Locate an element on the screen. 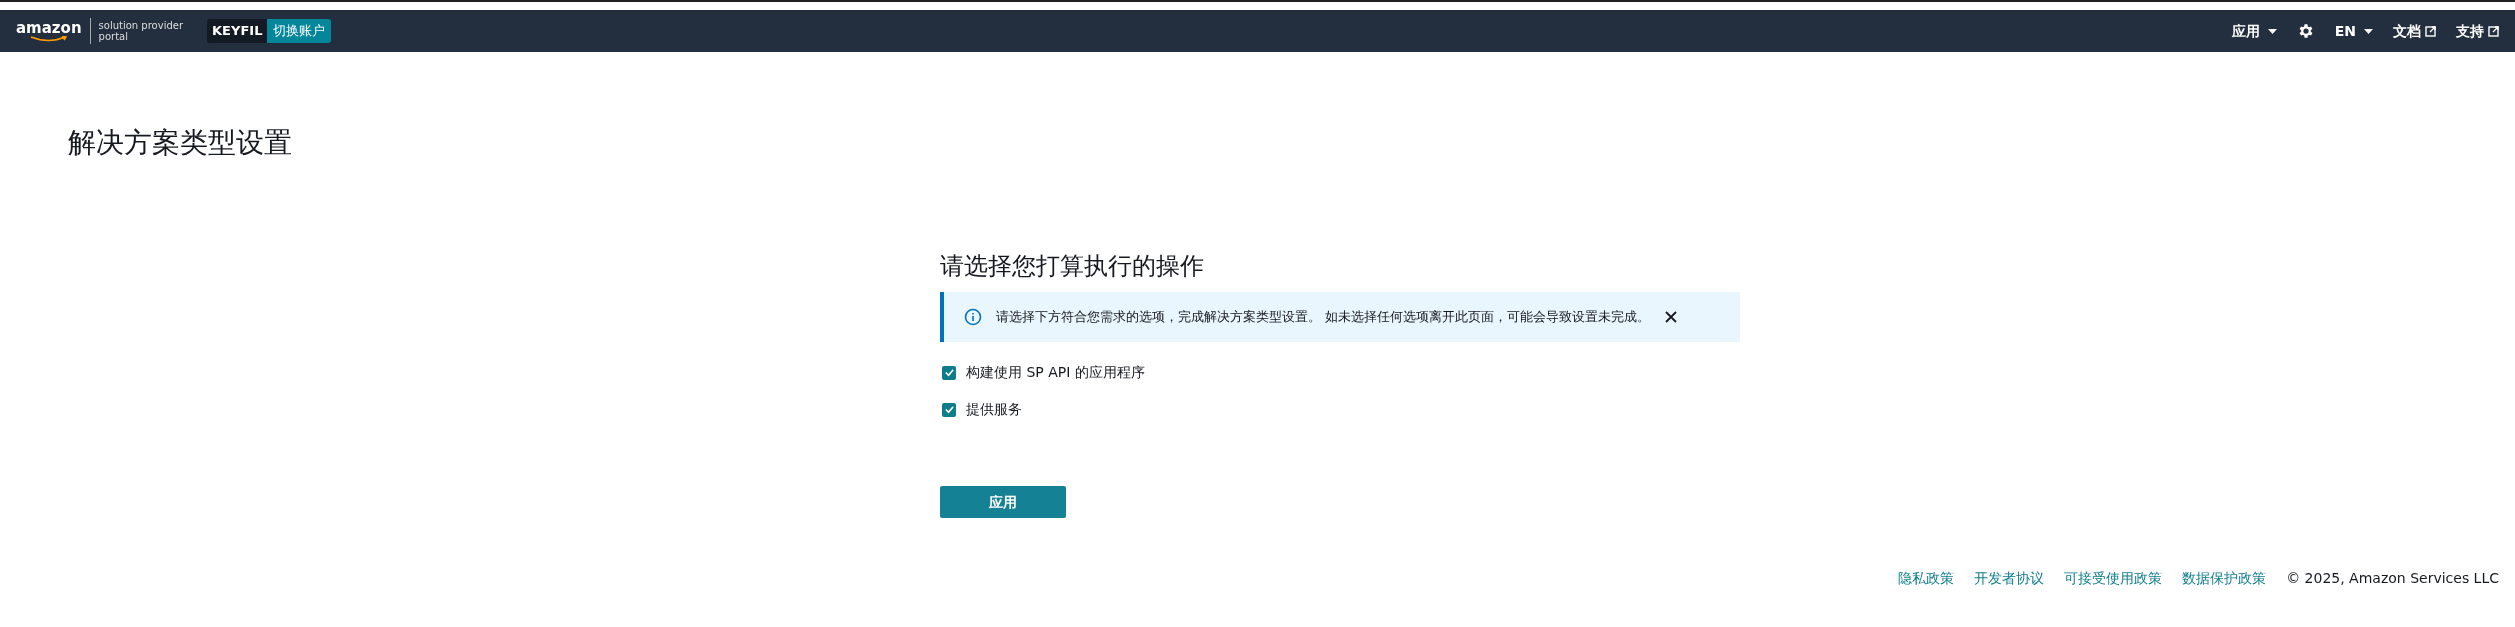 The image size is (2515, 627). checkbox-label: 构建使用 SP API 的应用程序 is located at coordinates (1055, 372).